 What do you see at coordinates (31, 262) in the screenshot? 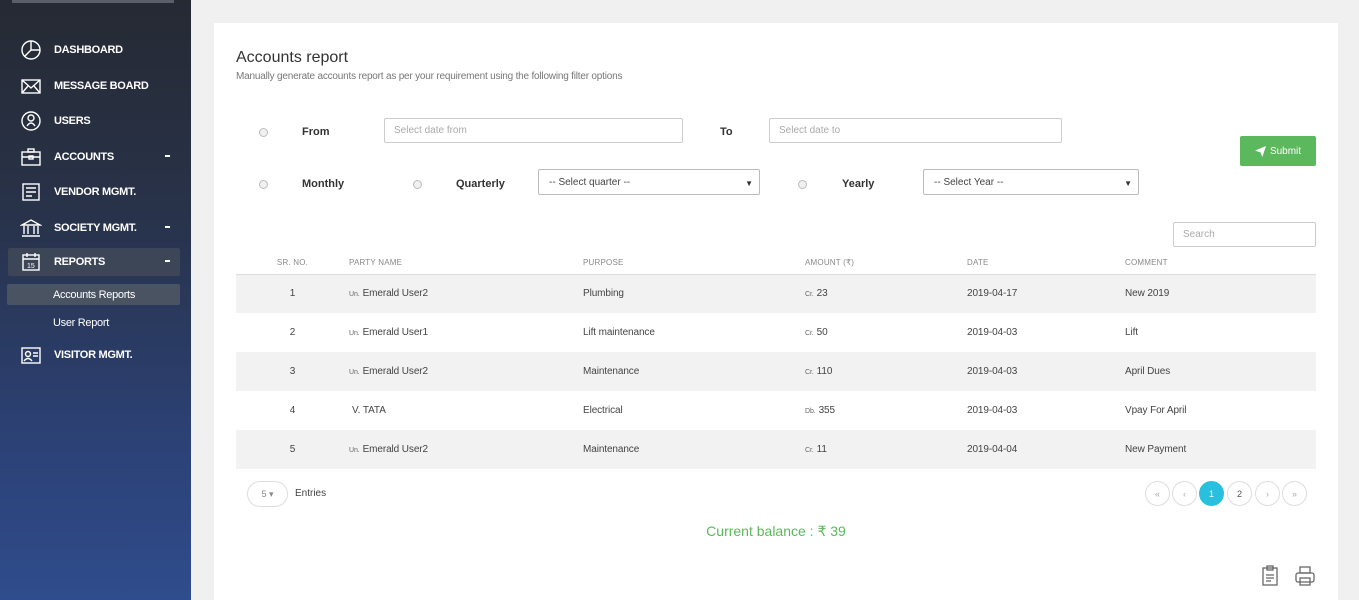
I see `calendar-icon: 15` at bounding box center [31, 262].